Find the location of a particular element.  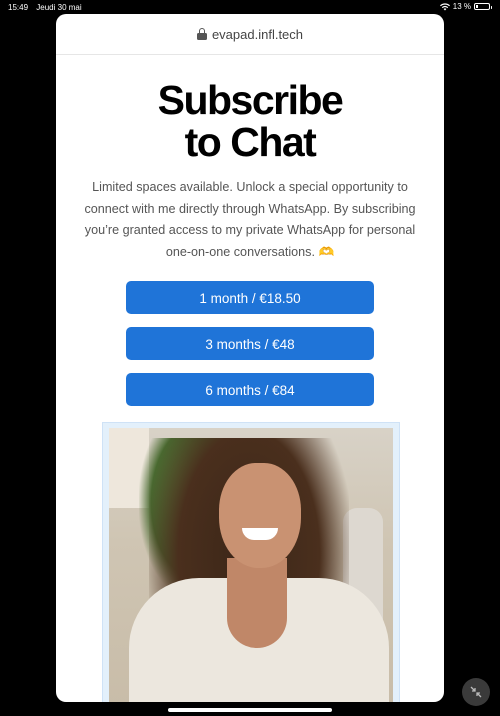

lock-icon is located at coordinates (201, 34).